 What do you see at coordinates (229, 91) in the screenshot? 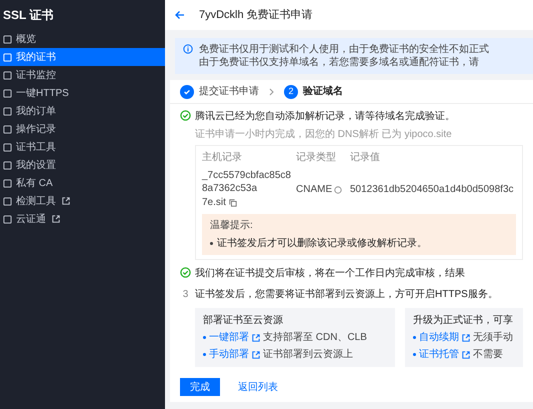
I see `step-label: 提交证书申请` at bounding box center [229, 91].